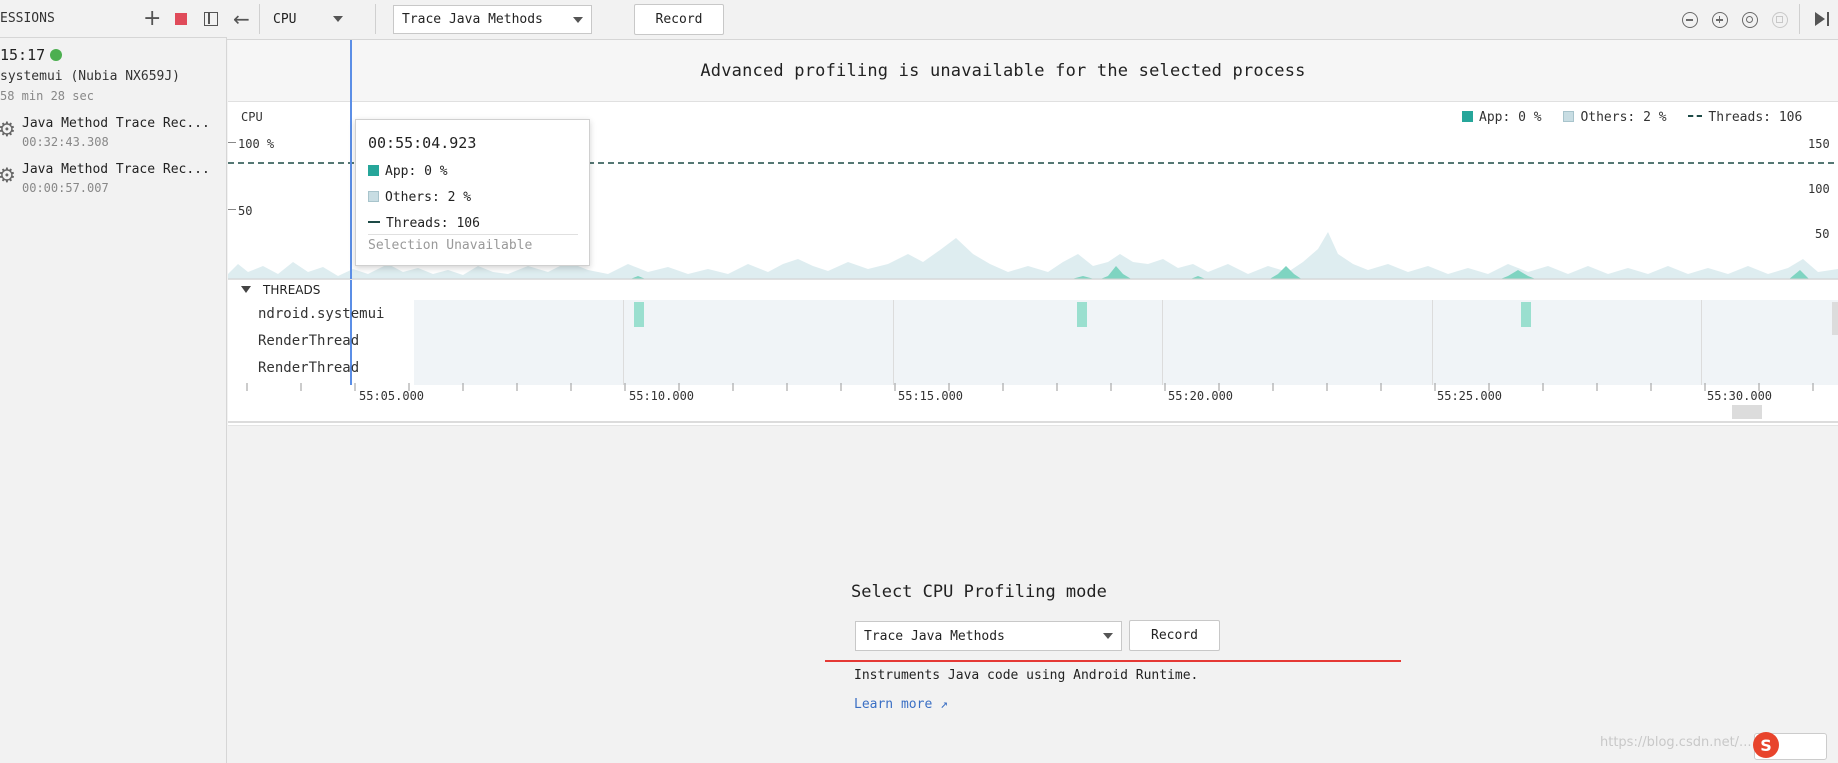 The image size is (1838, 763). I want to click on learn-more-link: Learn more ↗, so click(901, 704).